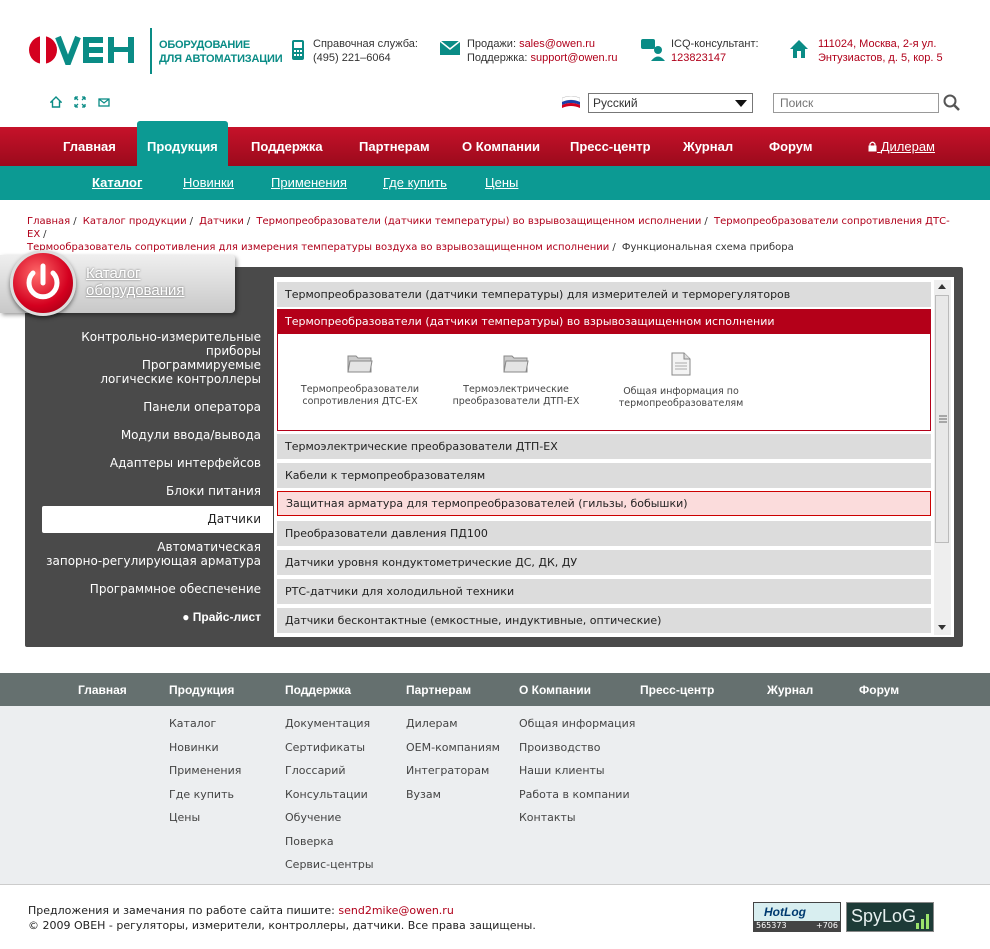 The width and height of the screenshot is (990, 949). I want to click on footer-link: Дилерам, so click(453, 724).